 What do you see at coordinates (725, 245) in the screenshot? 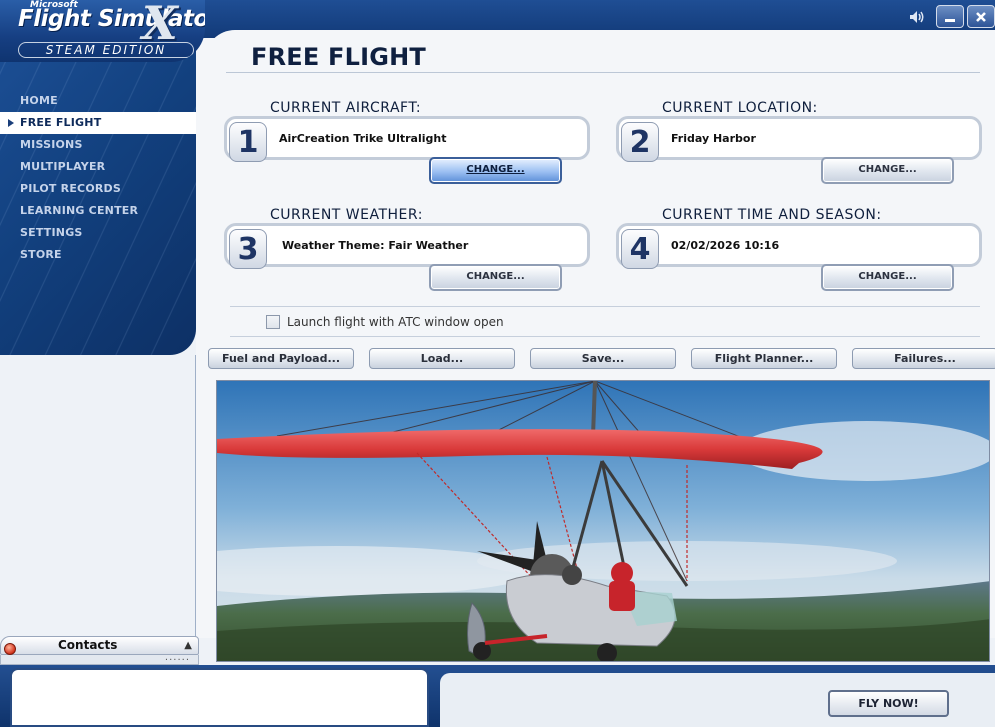
I see `time-value: 02/02/2026 10:16` at bounding box center [725, 245].